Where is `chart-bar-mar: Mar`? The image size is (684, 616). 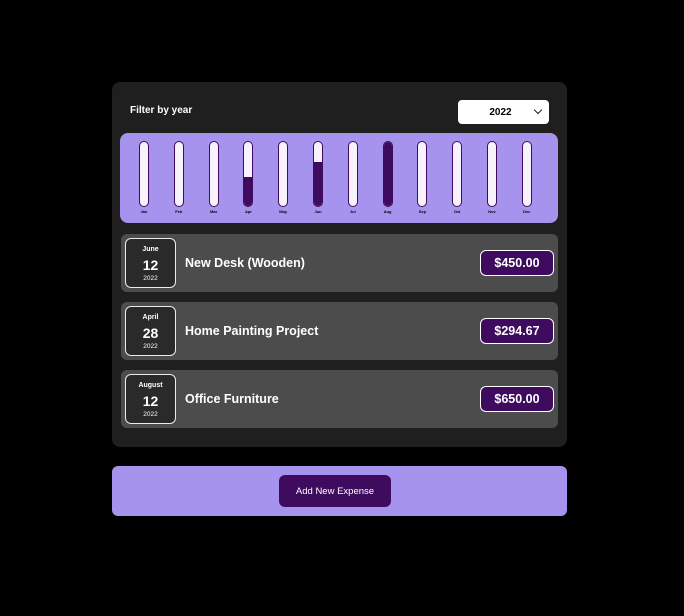
chart-bar-mar: Mar is located at coordinates (214, 179).